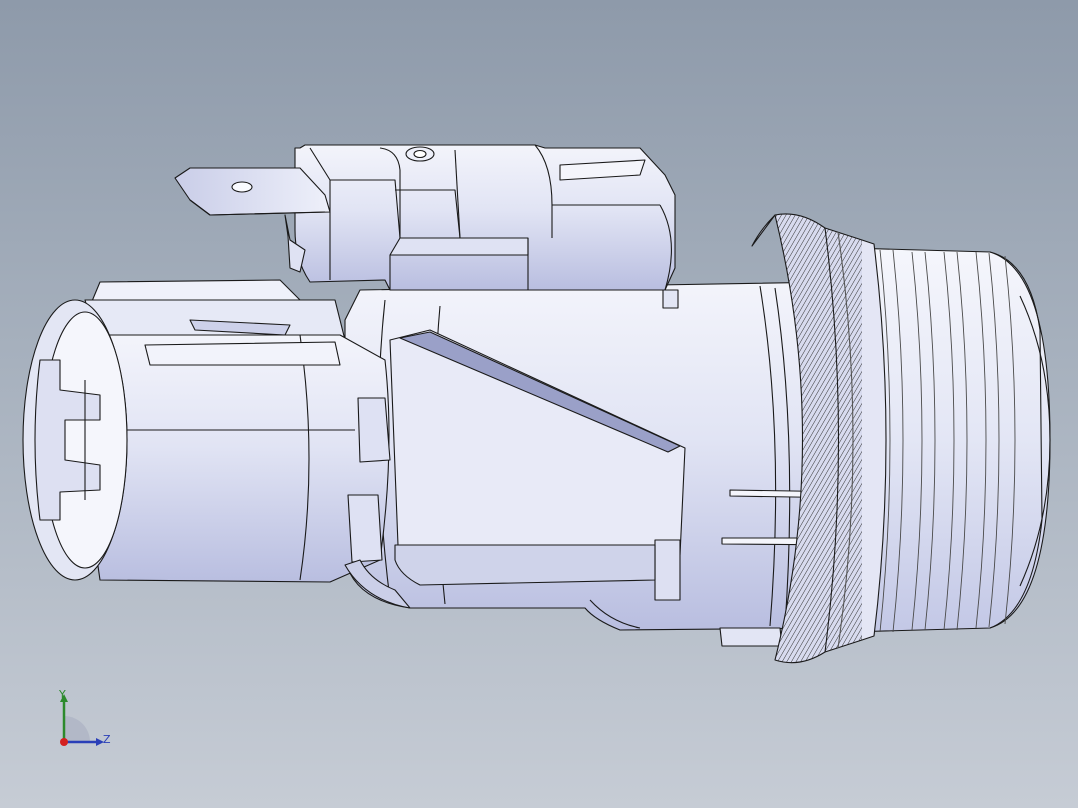  What do you see at coordinates (107, 739) in the screenshot?
I see `axis-z-label: Z` at bounding box center [107, 739].